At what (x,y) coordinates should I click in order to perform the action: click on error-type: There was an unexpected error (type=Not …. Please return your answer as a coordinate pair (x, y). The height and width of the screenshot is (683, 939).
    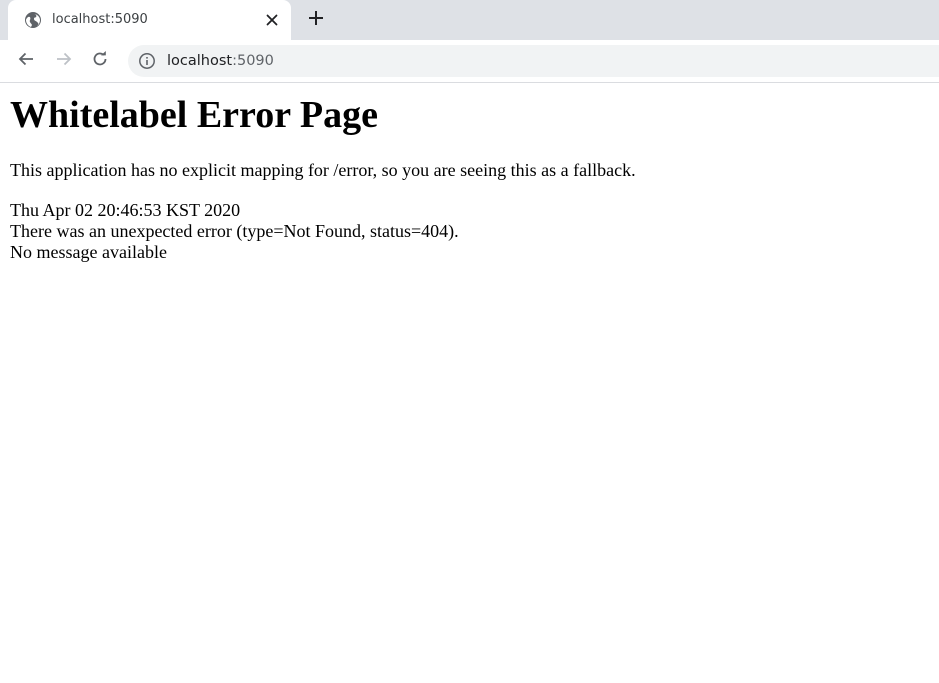
    Looking at the image, I should click on (234, 231).